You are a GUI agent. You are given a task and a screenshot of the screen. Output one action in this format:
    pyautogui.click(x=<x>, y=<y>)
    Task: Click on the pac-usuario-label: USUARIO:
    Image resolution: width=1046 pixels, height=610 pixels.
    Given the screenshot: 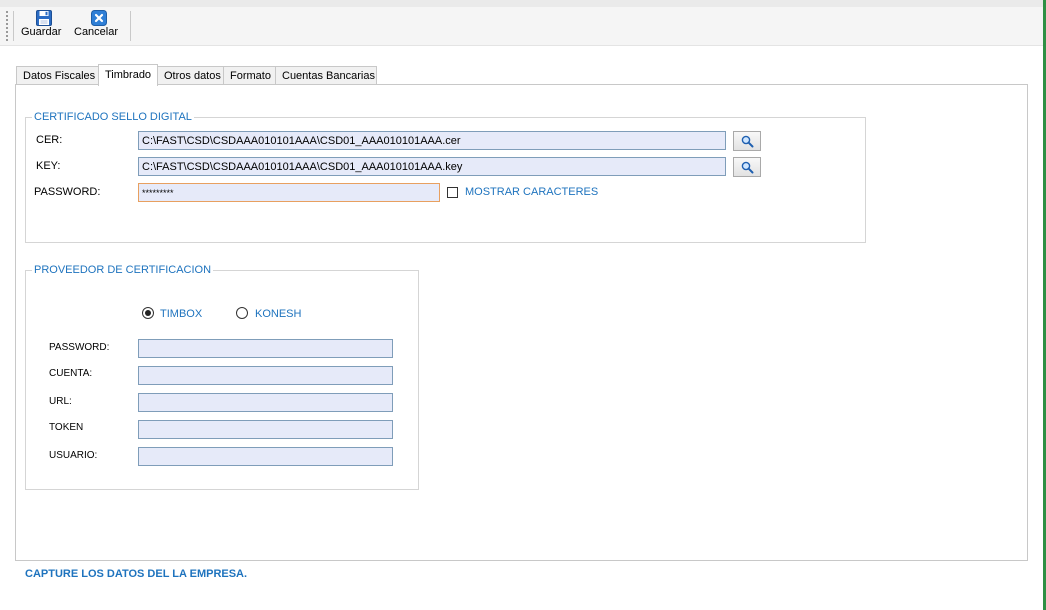 What is the action you would take?
    pyautogui.click(x=73, y=455)
    